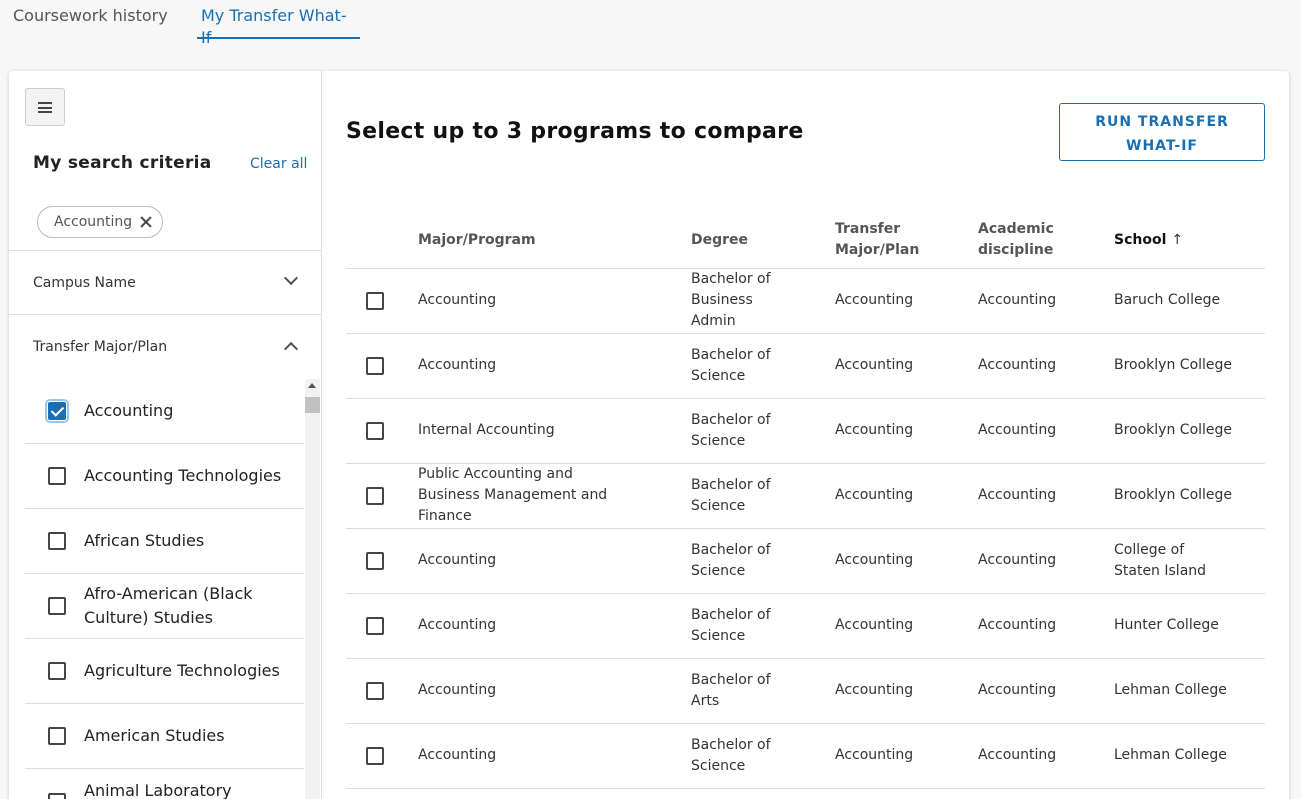  I want to click on discipline-column-header: Academic discipline, so click(1046, 241).